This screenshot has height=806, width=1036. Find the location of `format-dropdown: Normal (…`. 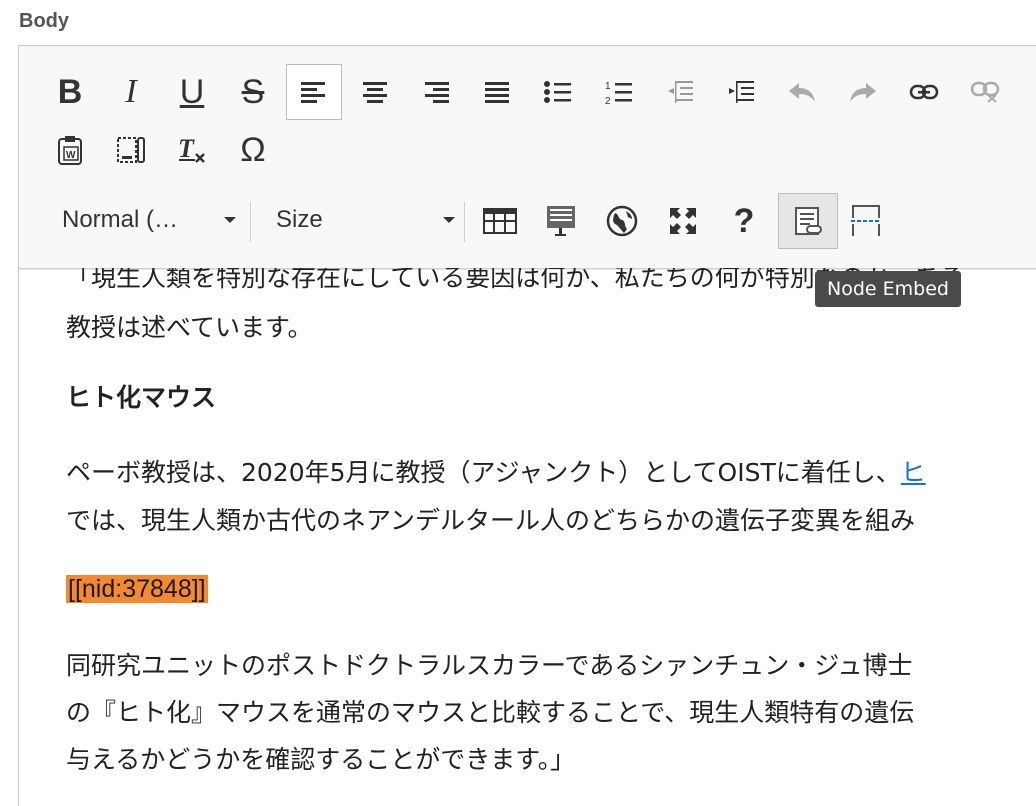

format-dropdown: Normal (… is located at coordinates (150, 220).